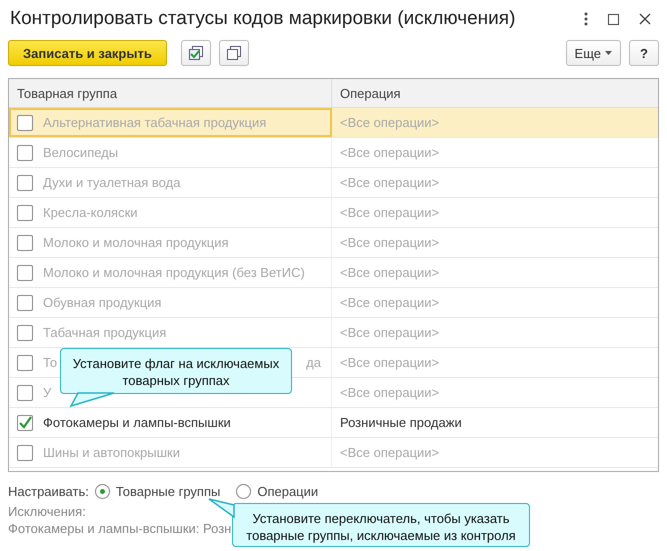 The image size is (667, 551). I want to click on more-button: Еще, so click(593, 53).